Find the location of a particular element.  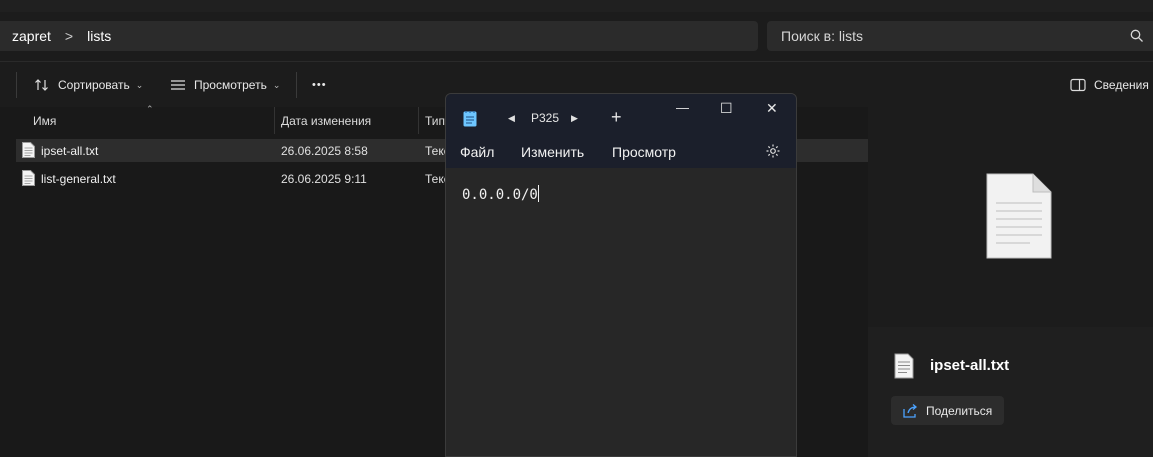

details-pane-button: Сведения is located at coordinates (1109, 85).